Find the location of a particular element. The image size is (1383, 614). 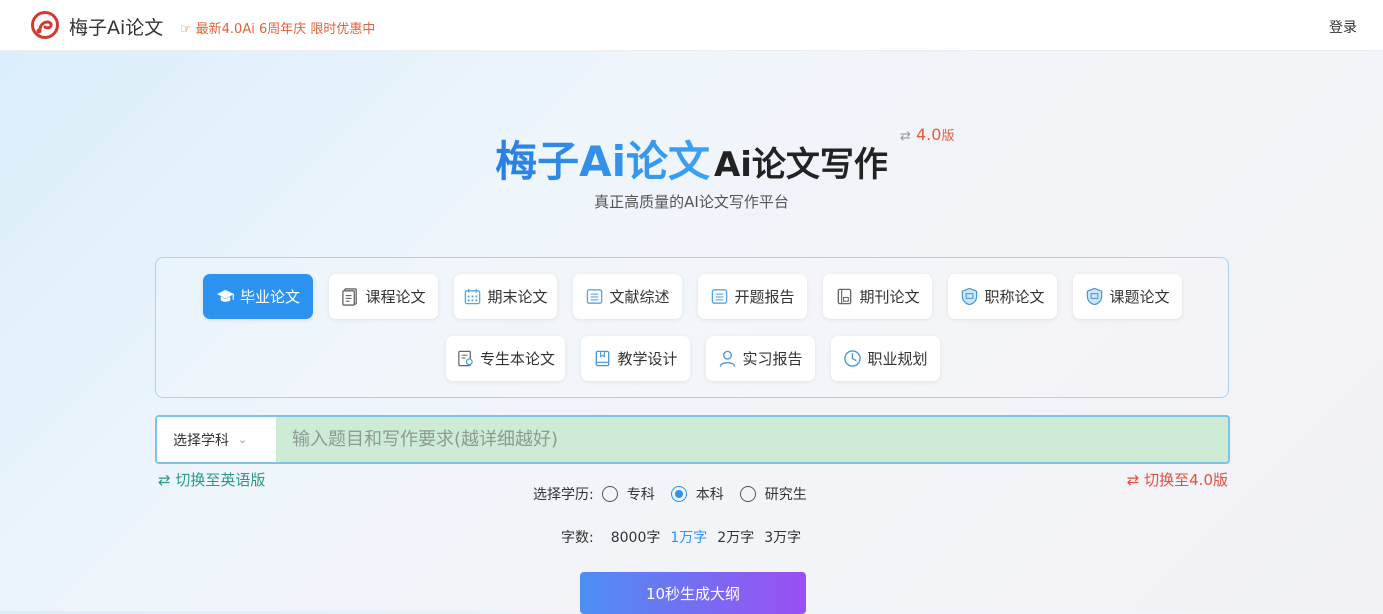

type-chip-career-planning: 职业规划 is located at coordinates (885, 358).